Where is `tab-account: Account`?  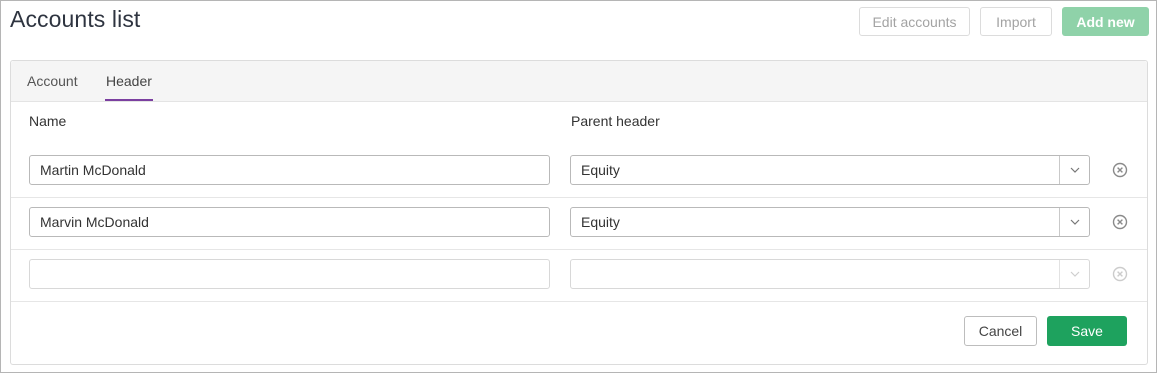
tab-account: Account is located at coordinates (52, 81).